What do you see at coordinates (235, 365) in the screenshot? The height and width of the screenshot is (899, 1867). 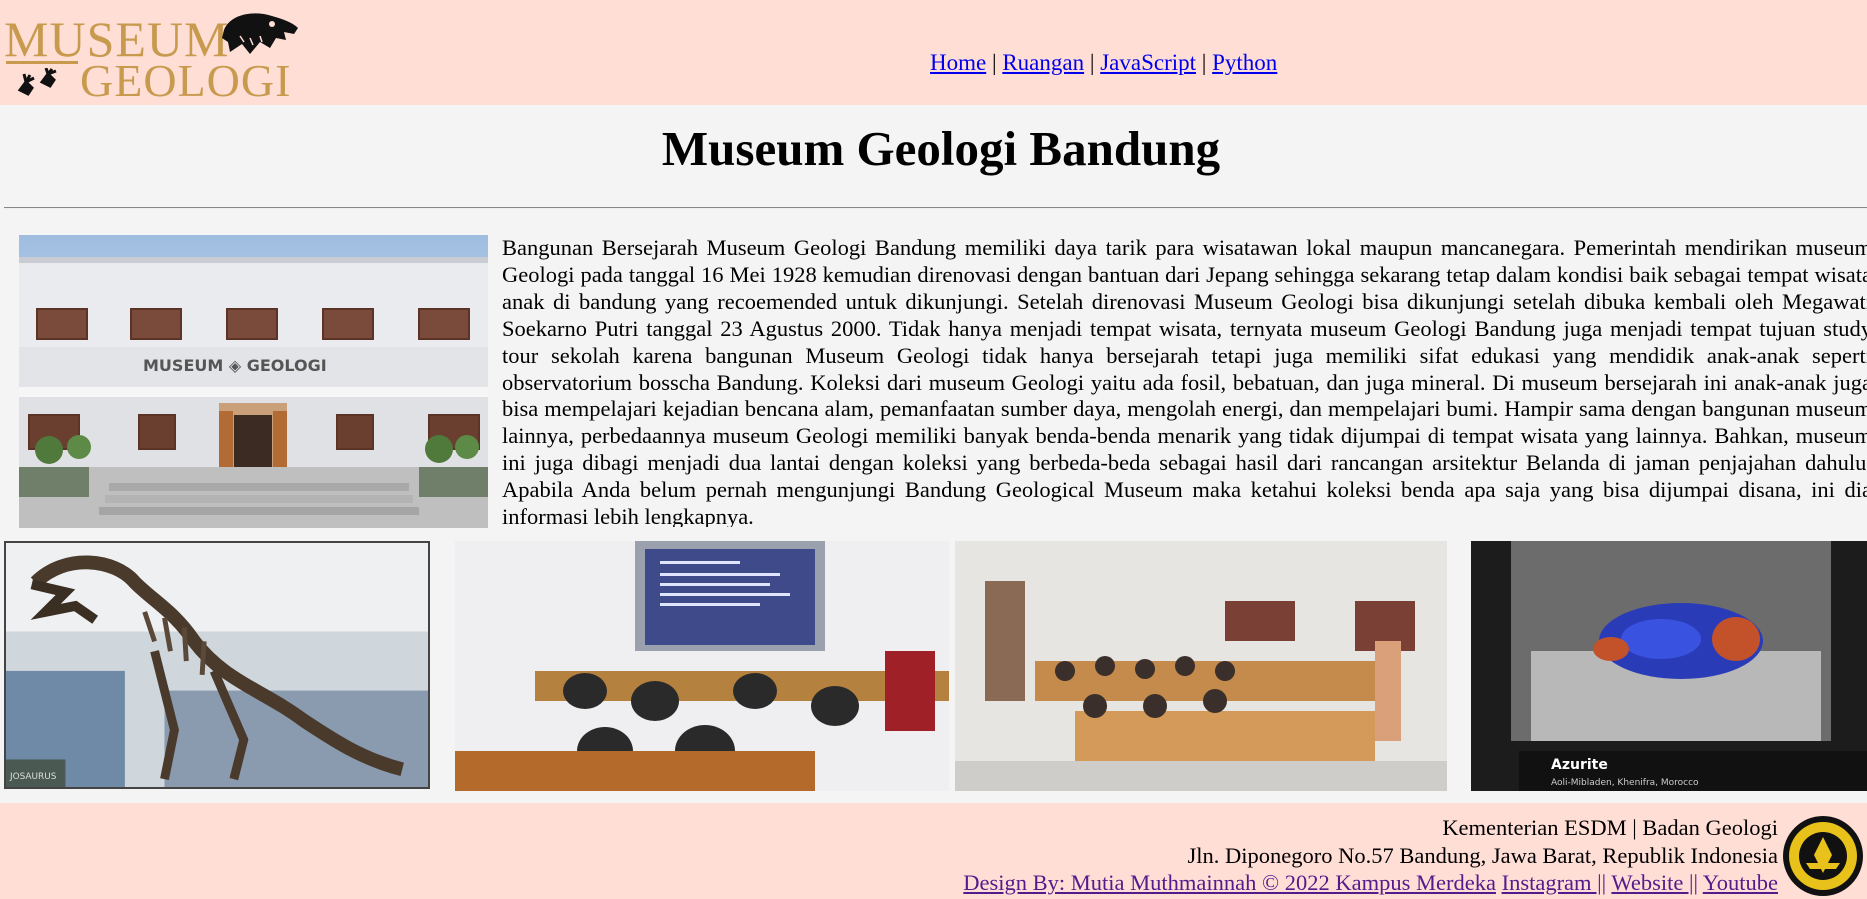 I see `museum-sign-text: MUSEUM ◈ GEOLOGI` at bounding box center [235, 365].